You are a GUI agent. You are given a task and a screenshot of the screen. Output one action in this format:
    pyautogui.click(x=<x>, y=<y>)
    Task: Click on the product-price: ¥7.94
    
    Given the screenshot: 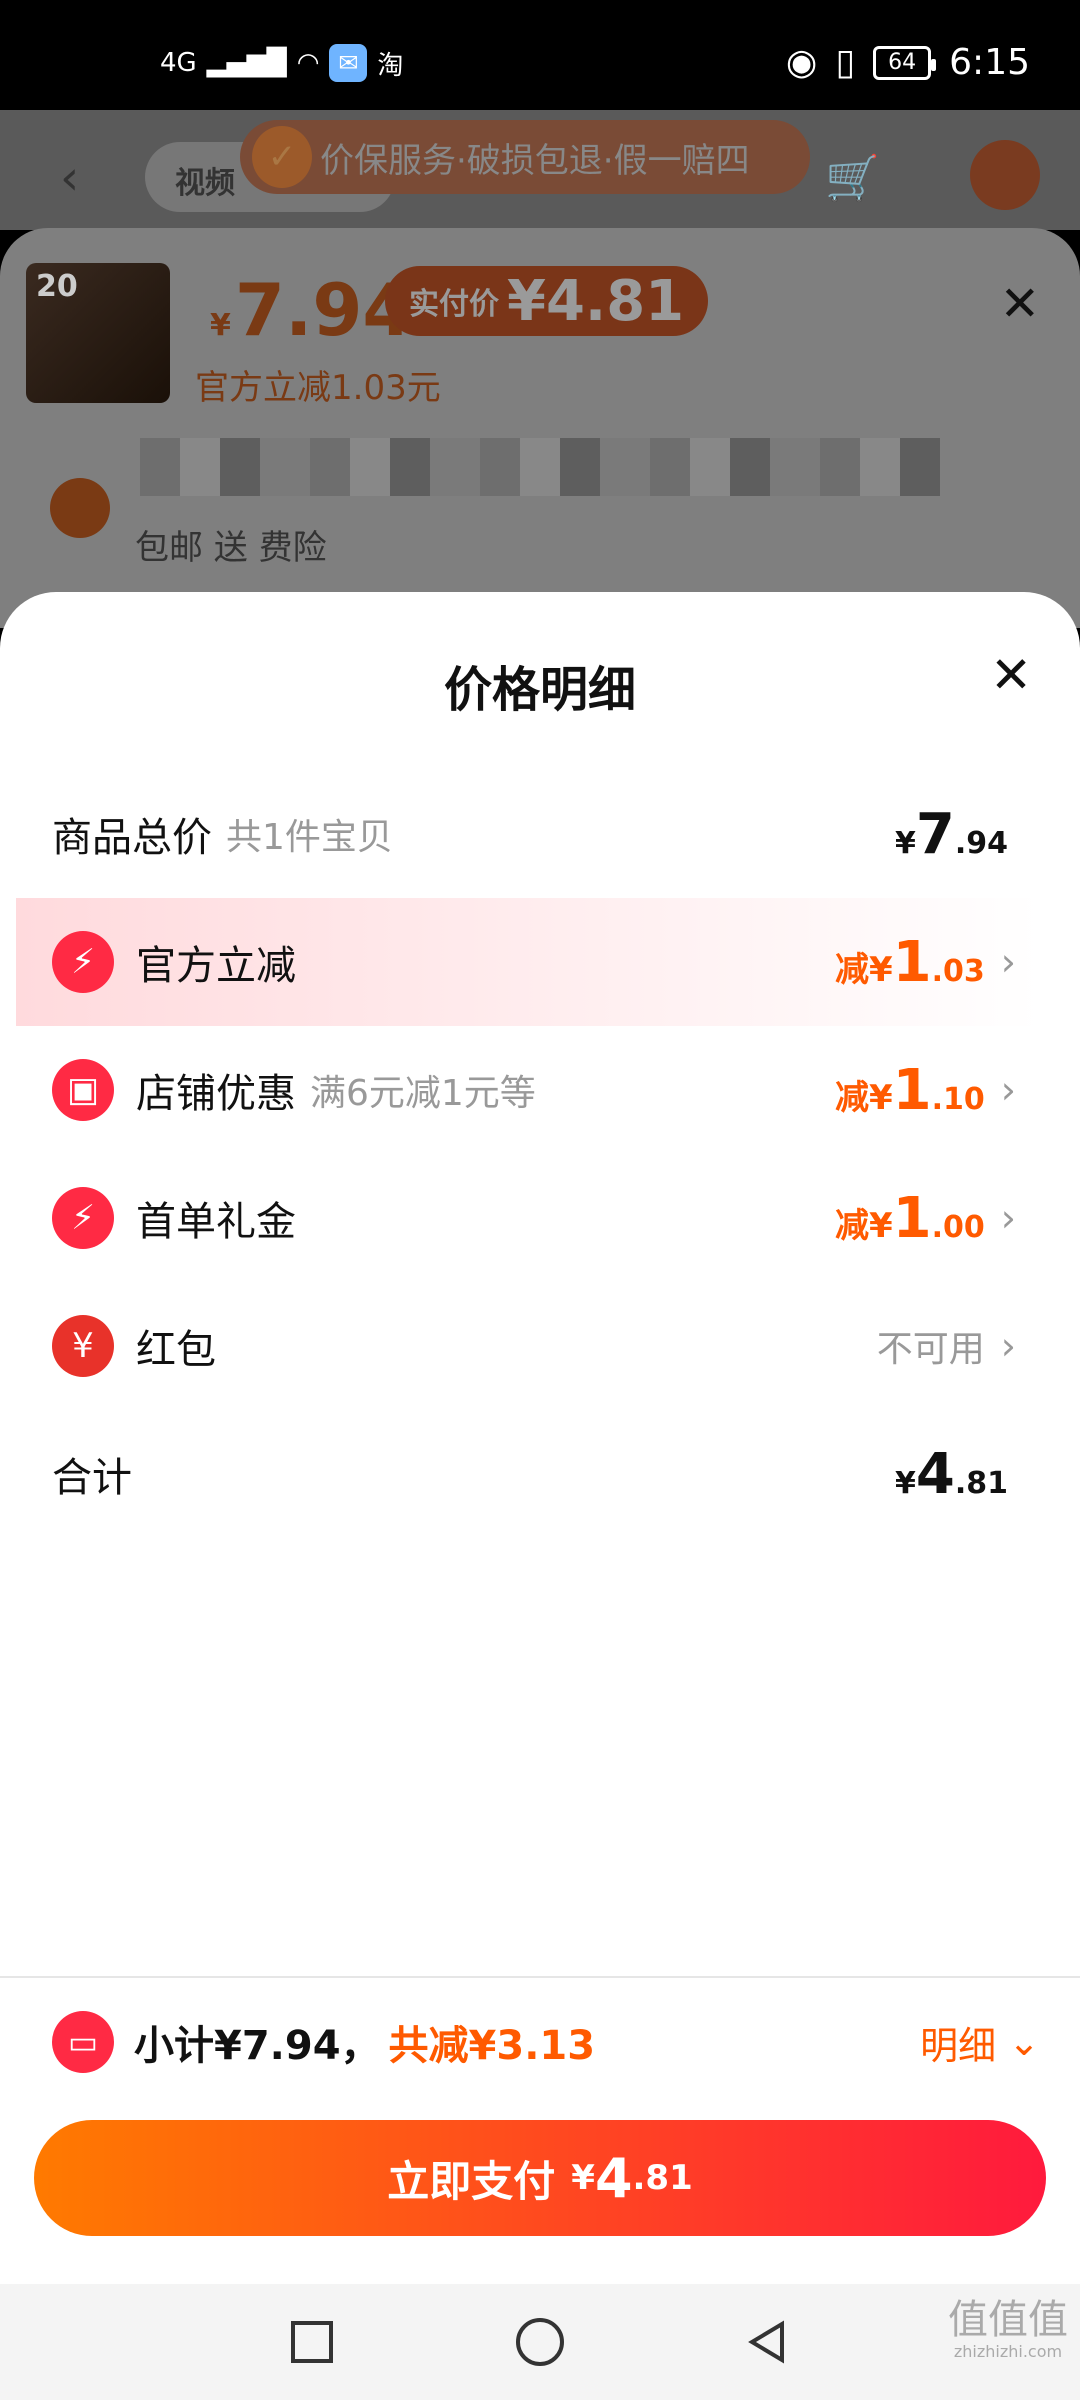 What is the action you would take?
    pyautogui.click(x=311, y=310)
    